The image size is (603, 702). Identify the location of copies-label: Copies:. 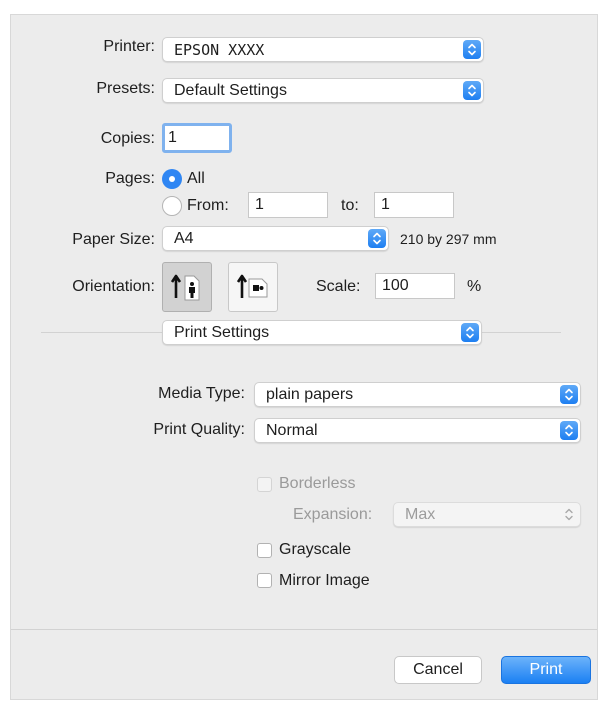
(127, 138).